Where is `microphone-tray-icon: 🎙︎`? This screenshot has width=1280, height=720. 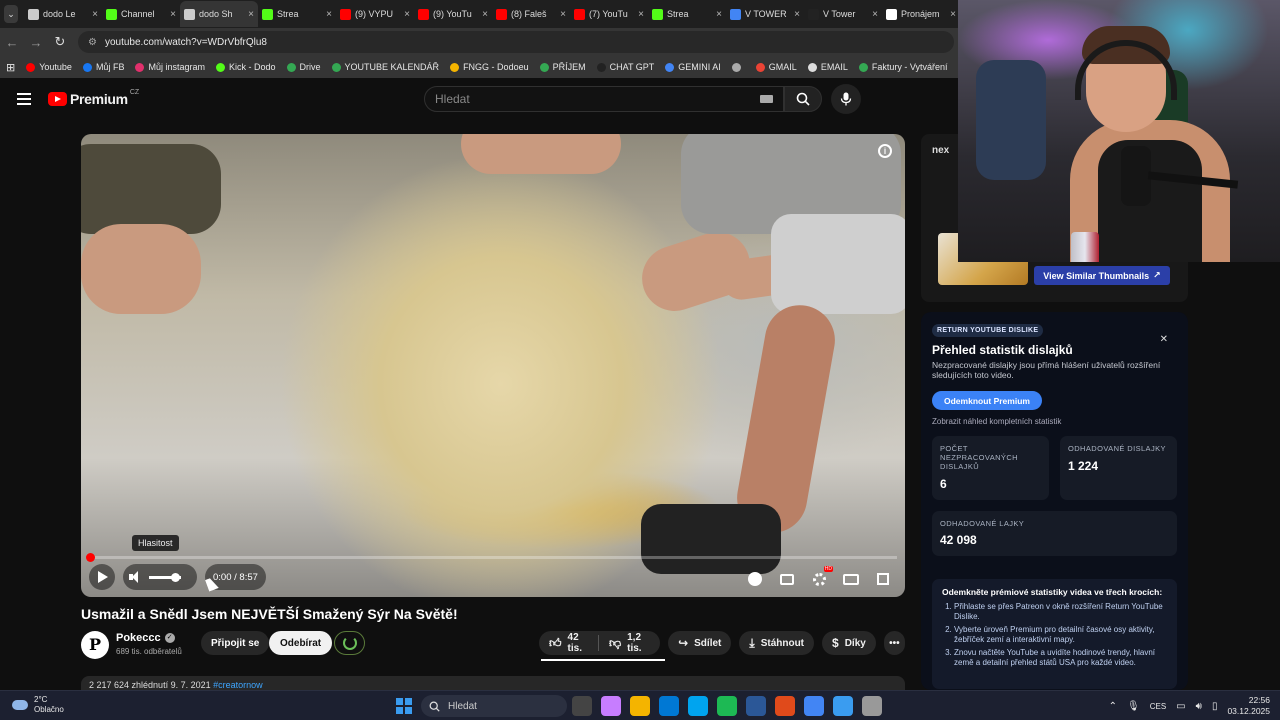 microphone-tray-icon: 🎙︎ is located at coordinates (1133, 706).